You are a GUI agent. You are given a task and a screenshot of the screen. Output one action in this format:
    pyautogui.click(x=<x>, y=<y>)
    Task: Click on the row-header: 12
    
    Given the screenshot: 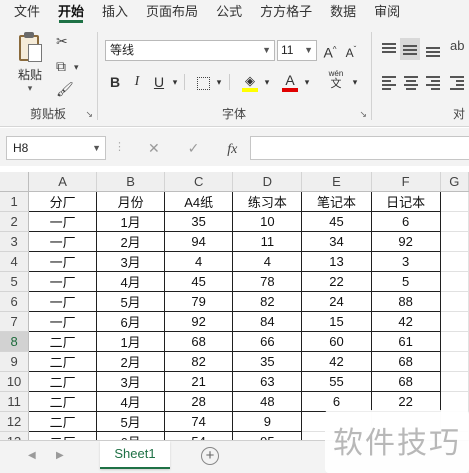 What is the action you would take?
    pyautogui.click(x=15, y=421)
    